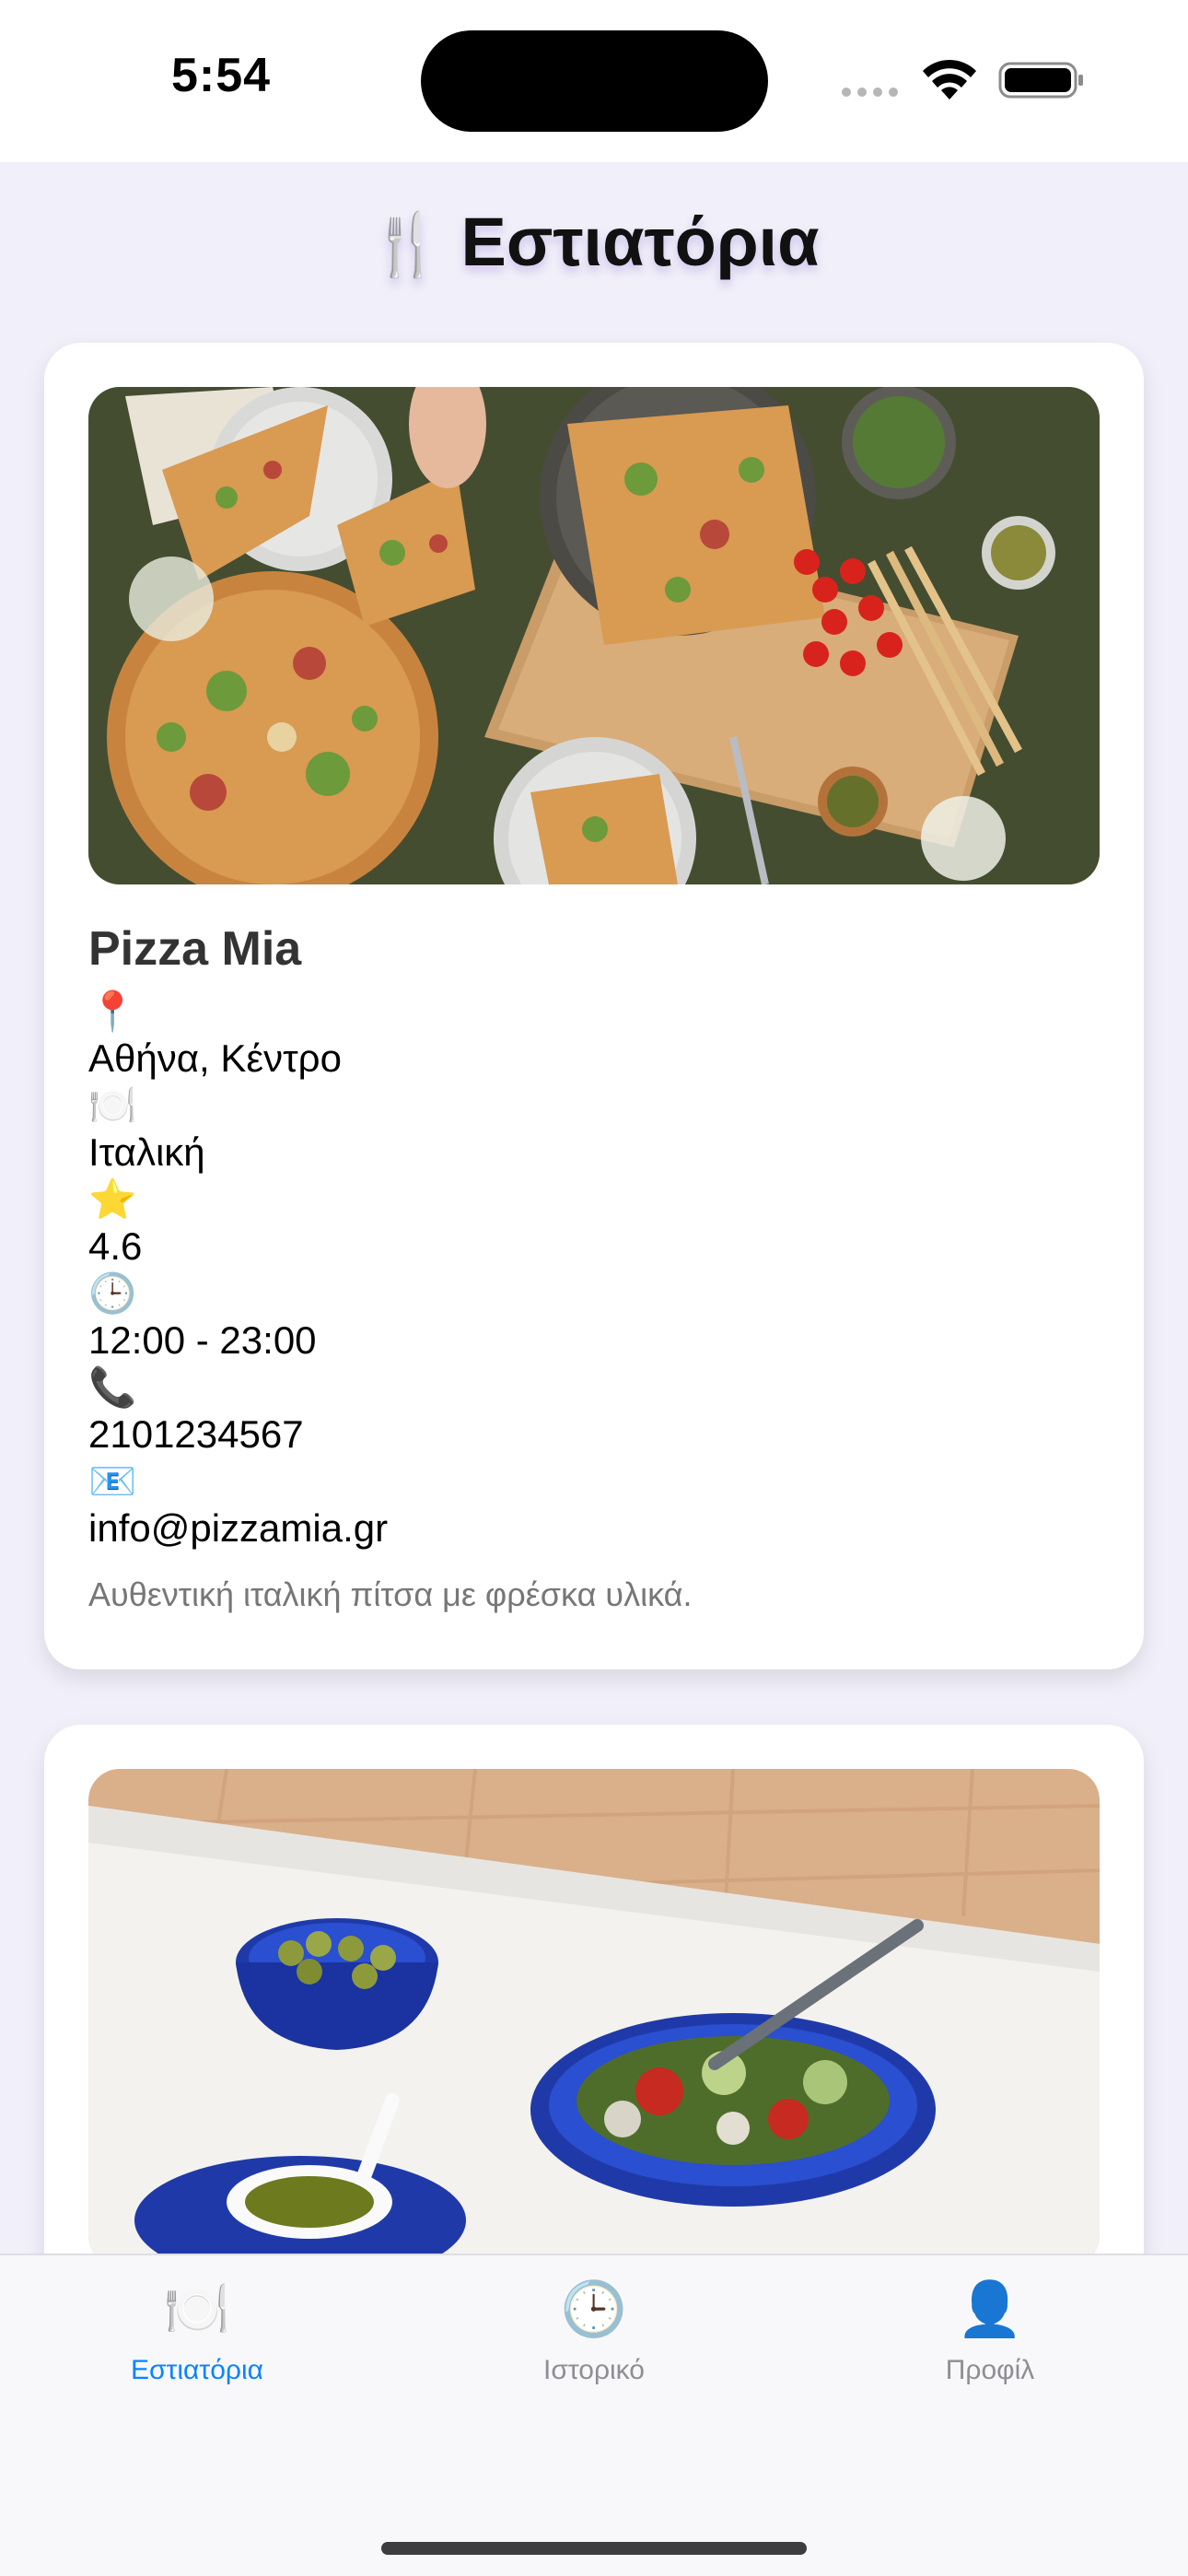 The height and width of the screenshot is (2576, 1188). What do you see at coordinates (115, 1246) in the screenshot?
I see `rating-value: 4.6` at bounding box center [115, 1246].